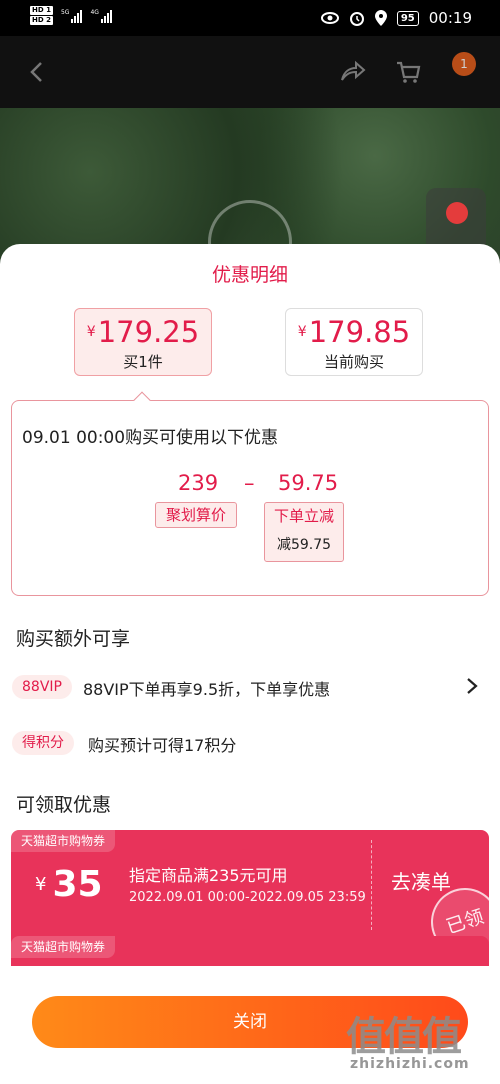 This screenshot has height=1084, width=500. I want to click on discount-tag-title: 下单立减, so click(303, 516).